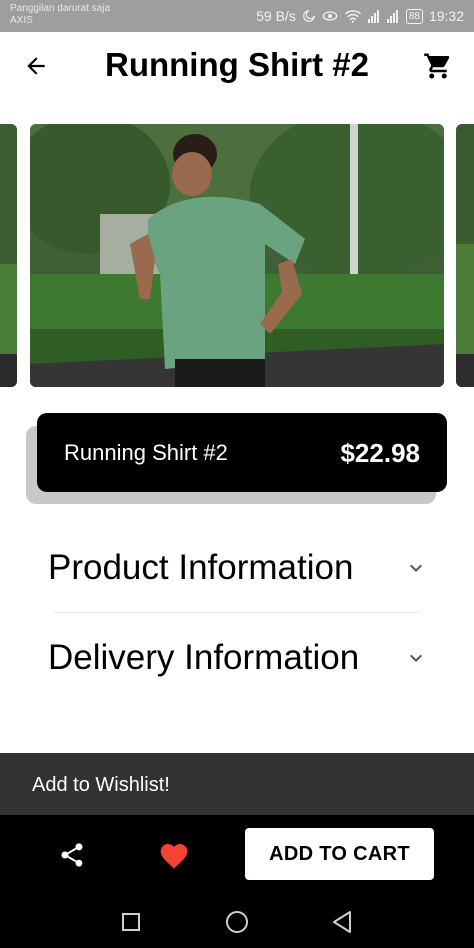 This screenshot has width=474, height=948. Describe the element at coordinates (309, 16) in the screenshot. I see `moon-icon` at that location.